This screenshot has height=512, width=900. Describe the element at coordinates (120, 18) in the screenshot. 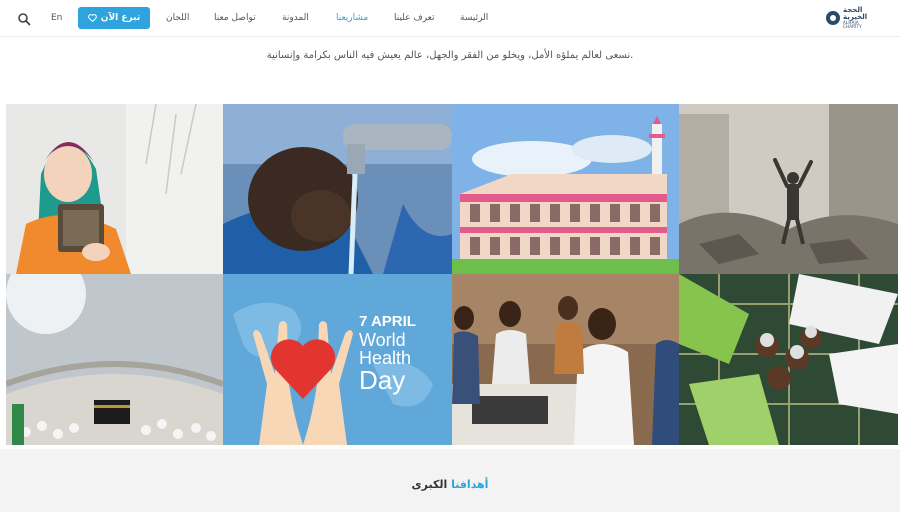

I see `donate-label: تبرع الآن` at that location.